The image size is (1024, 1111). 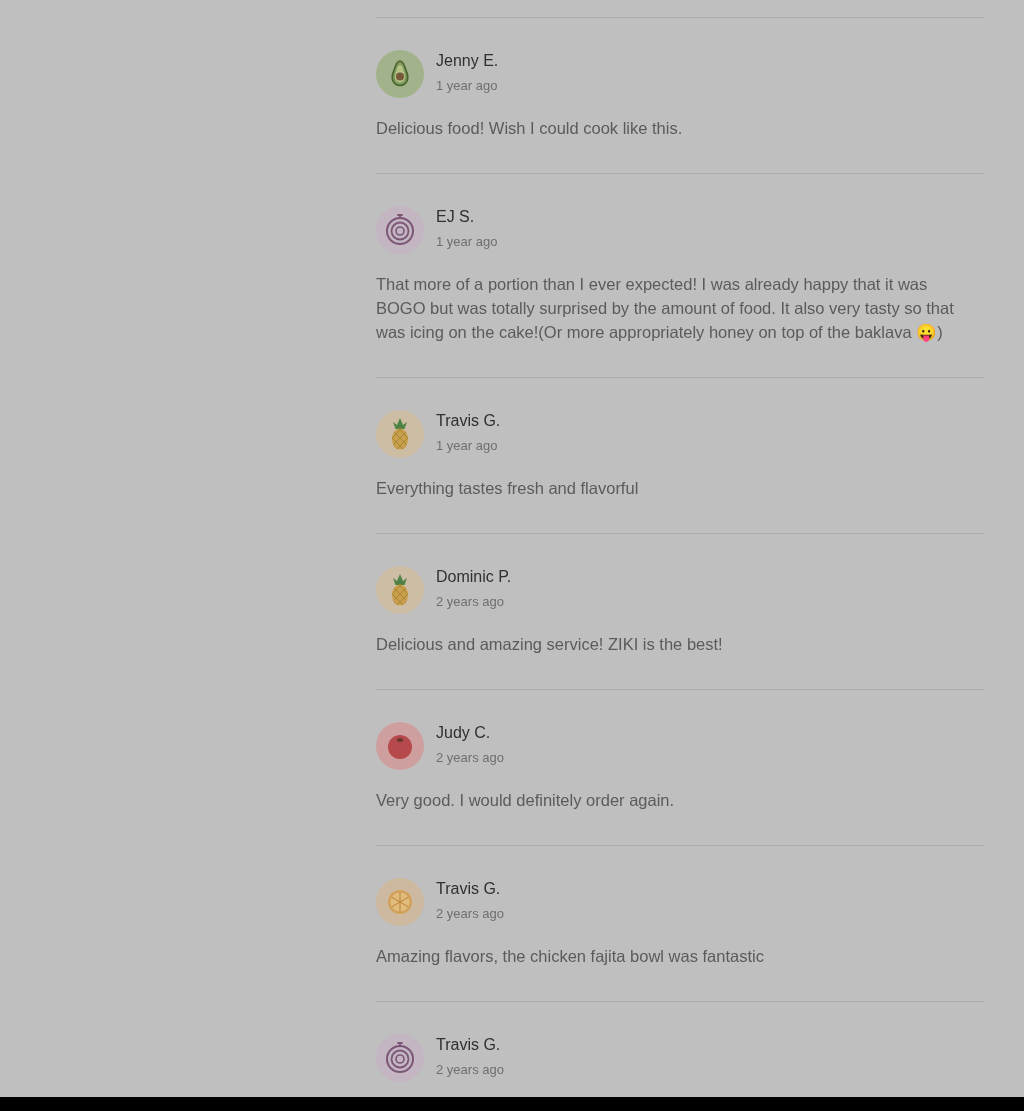 I want to click on review-text: Amazing flavors, the chicken fajita bowl was fantastic, so click(x=570, y=956).